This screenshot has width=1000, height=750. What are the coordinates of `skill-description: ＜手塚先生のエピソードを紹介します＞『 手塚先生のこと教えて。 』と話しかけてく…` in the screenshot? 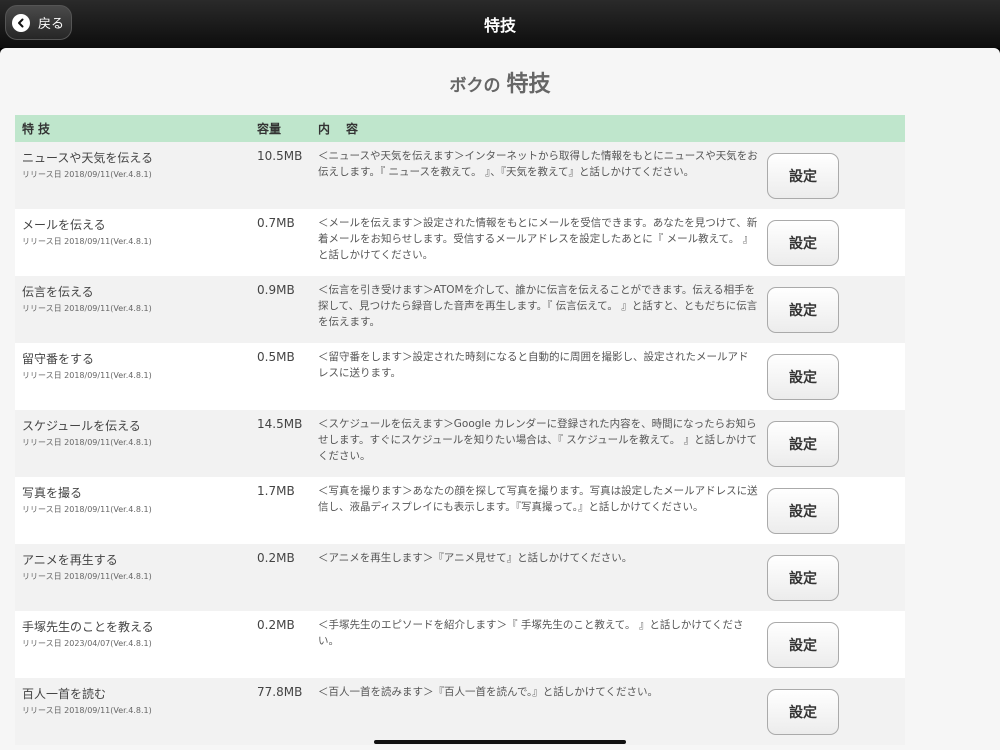 It's located at (531, 633).